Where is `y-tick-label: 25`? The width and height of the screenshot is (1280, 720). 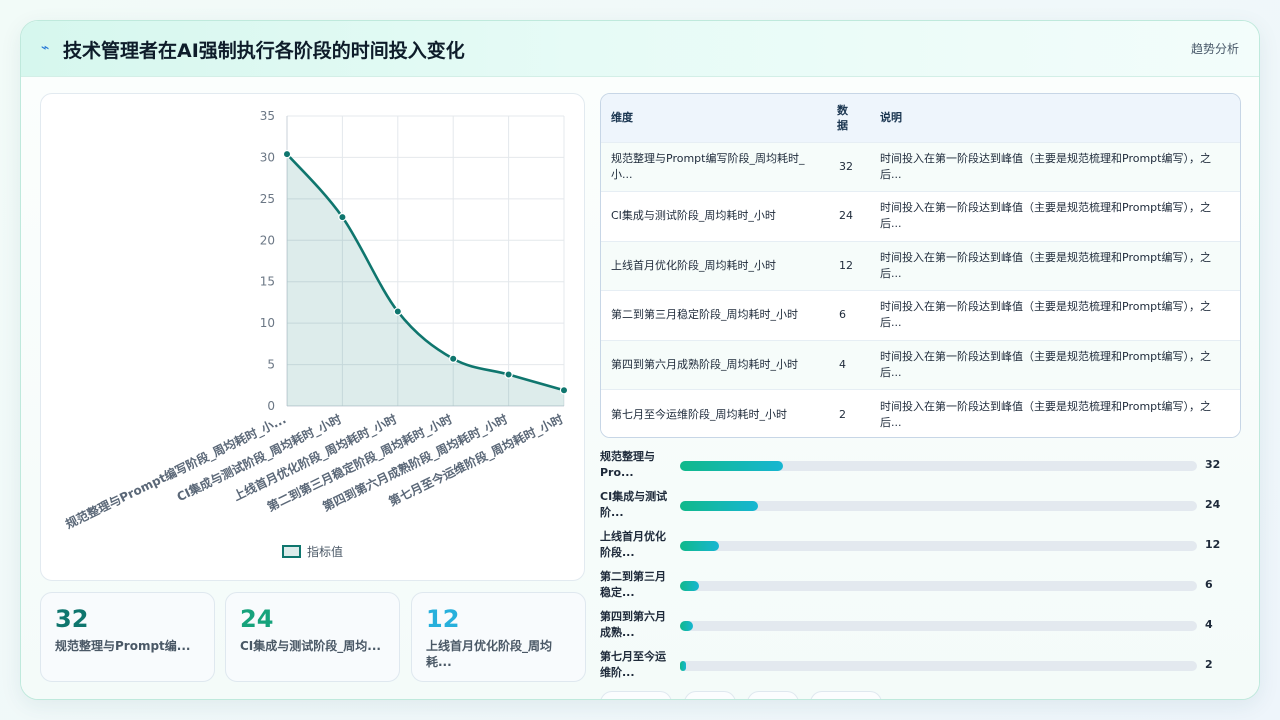 y-tick-label: 25 is located at coordinates (267, 199).